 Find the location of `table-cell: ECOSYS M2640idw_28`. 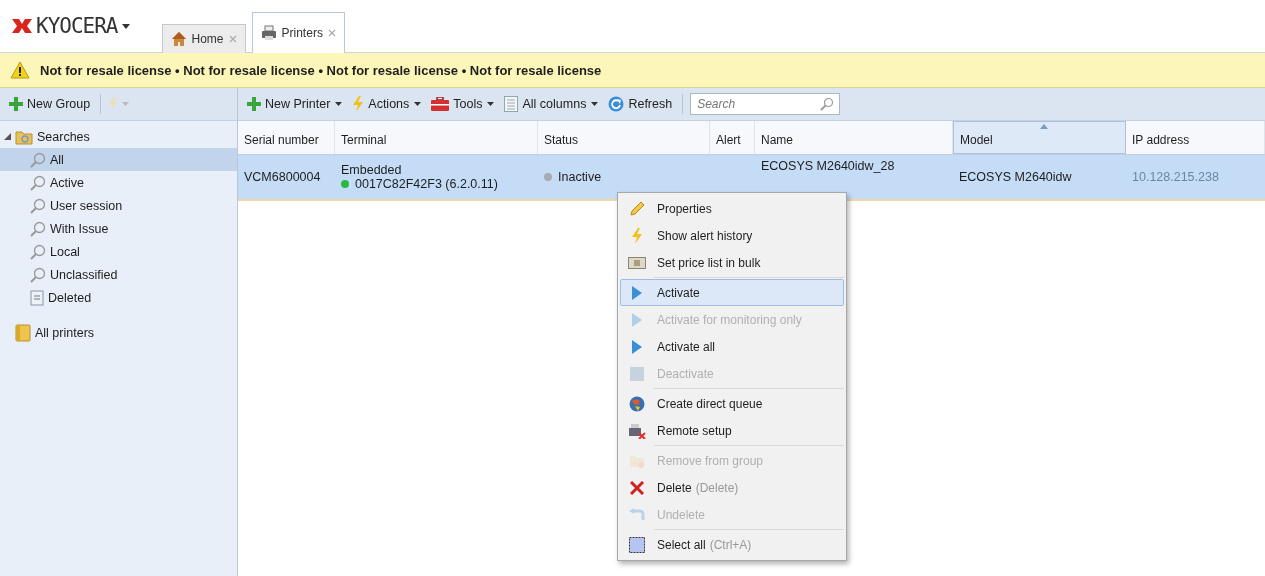

table-cell: ECOSYS M2640idw_28 is located at coordinates (828, 166).